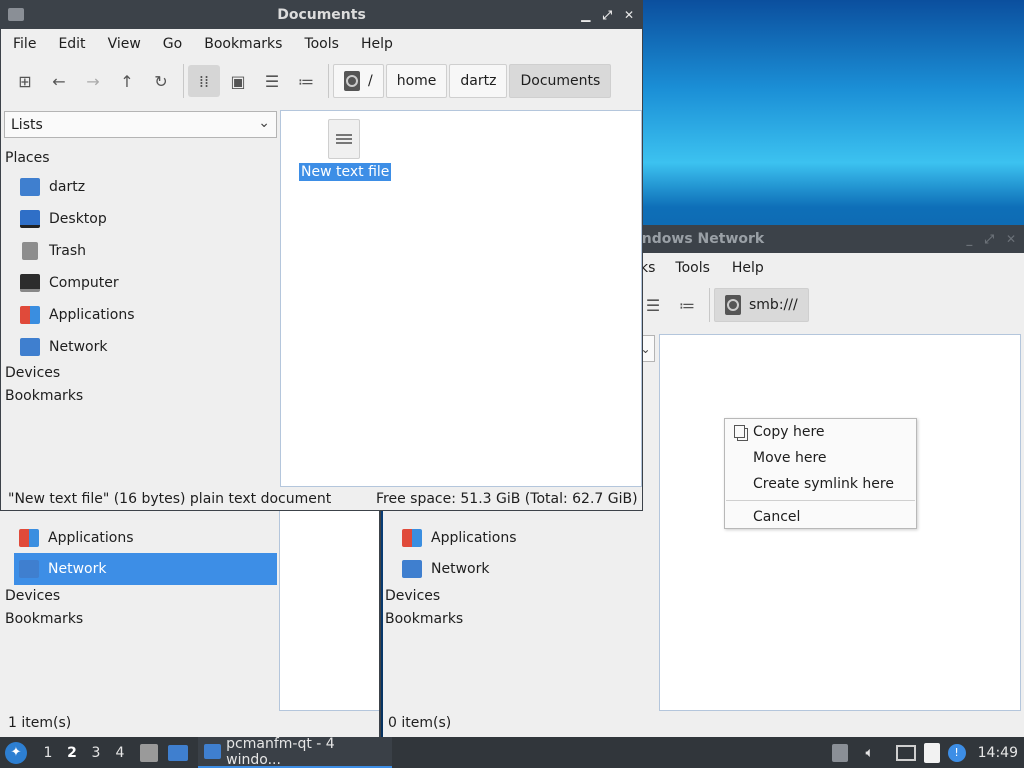 The image size is (1024, 768). What do you see at coordinates (761, 305) in the screenshot?
I see `path-button: smb:///` at bounding box center [761, 305].